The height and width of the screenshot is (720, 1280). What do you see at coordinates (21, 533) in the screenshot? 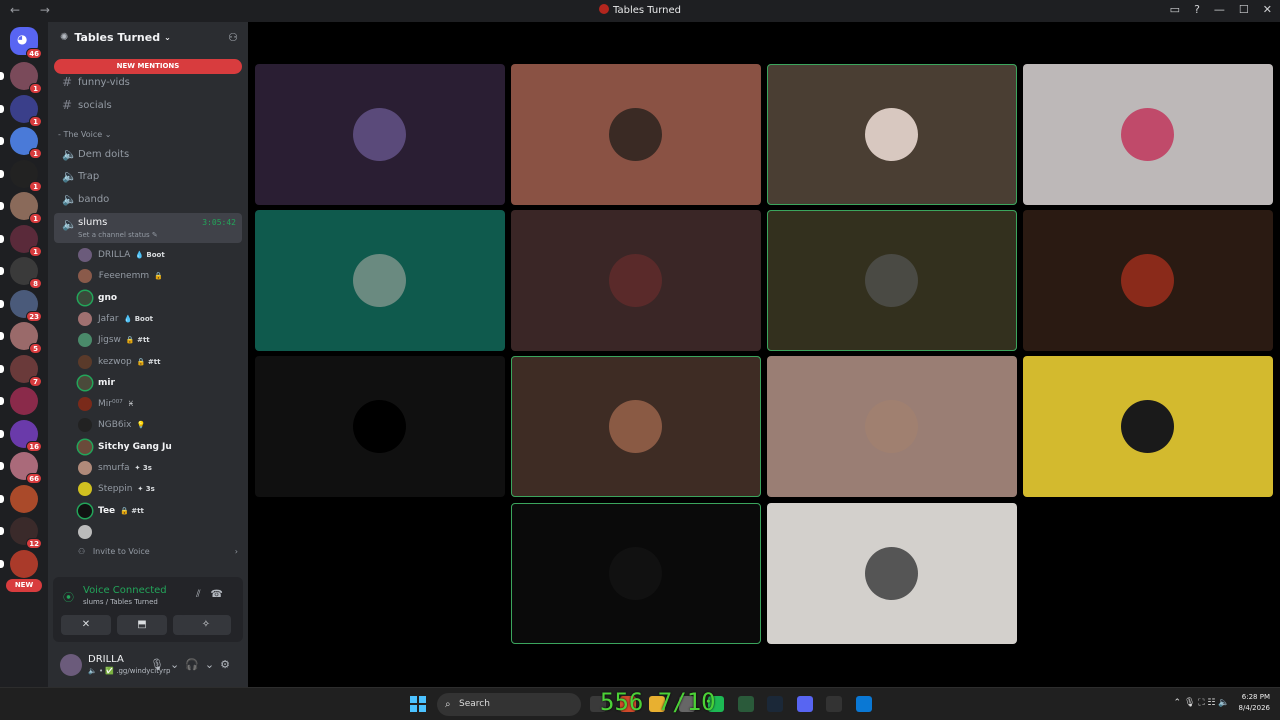
I see `server-icon-14: 12` at bounding box center [21, 533].